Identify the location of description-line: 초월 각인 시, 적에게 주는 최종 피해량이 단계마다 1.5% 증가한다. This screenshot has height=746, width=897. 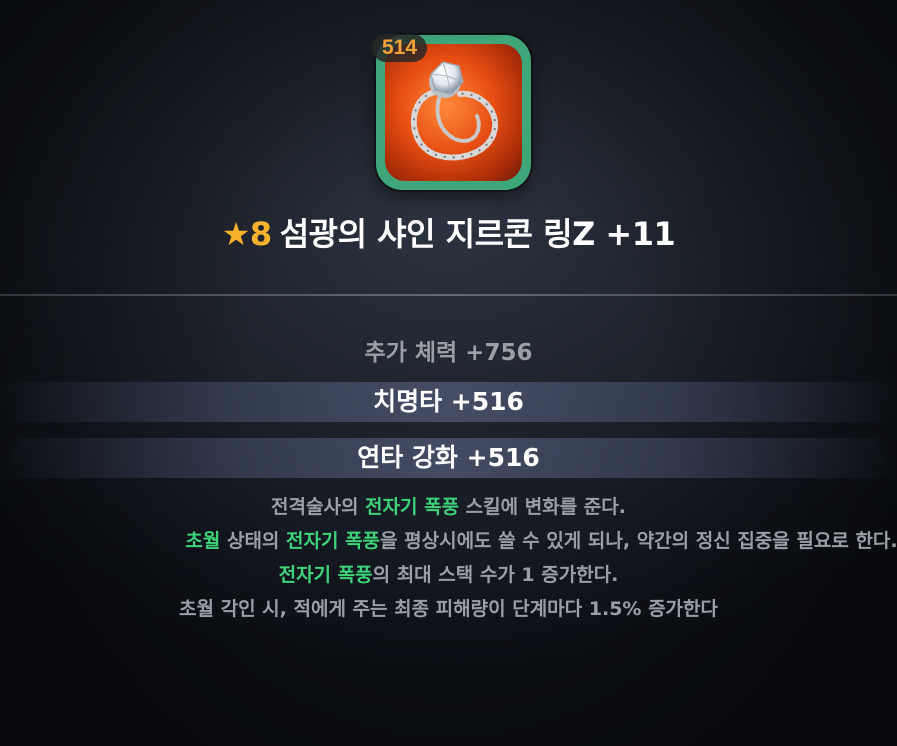
(448, 609).